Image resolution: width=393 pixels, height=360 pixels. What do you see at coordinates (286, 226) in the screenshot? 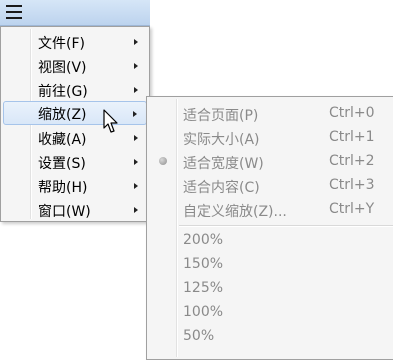
I see `menu-separator` at bounding box center [286, 226].